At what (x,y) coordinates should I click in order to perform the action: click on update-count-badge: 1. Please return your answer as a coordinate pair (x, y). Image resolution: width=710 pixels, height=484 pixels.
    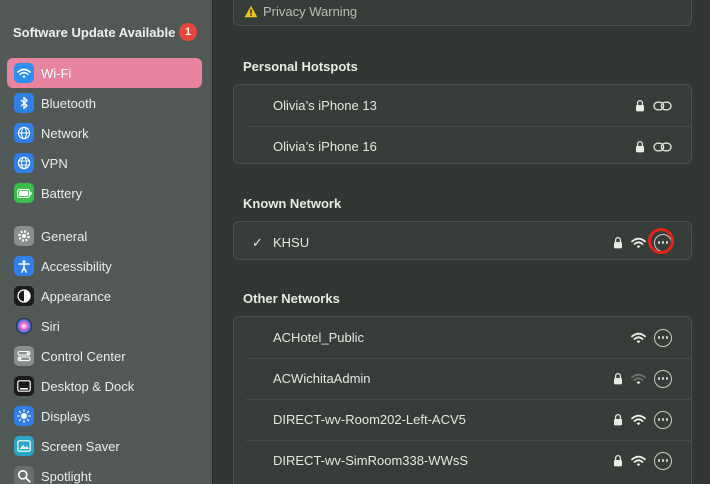
    Looking at the image, I should click on (188, 32).